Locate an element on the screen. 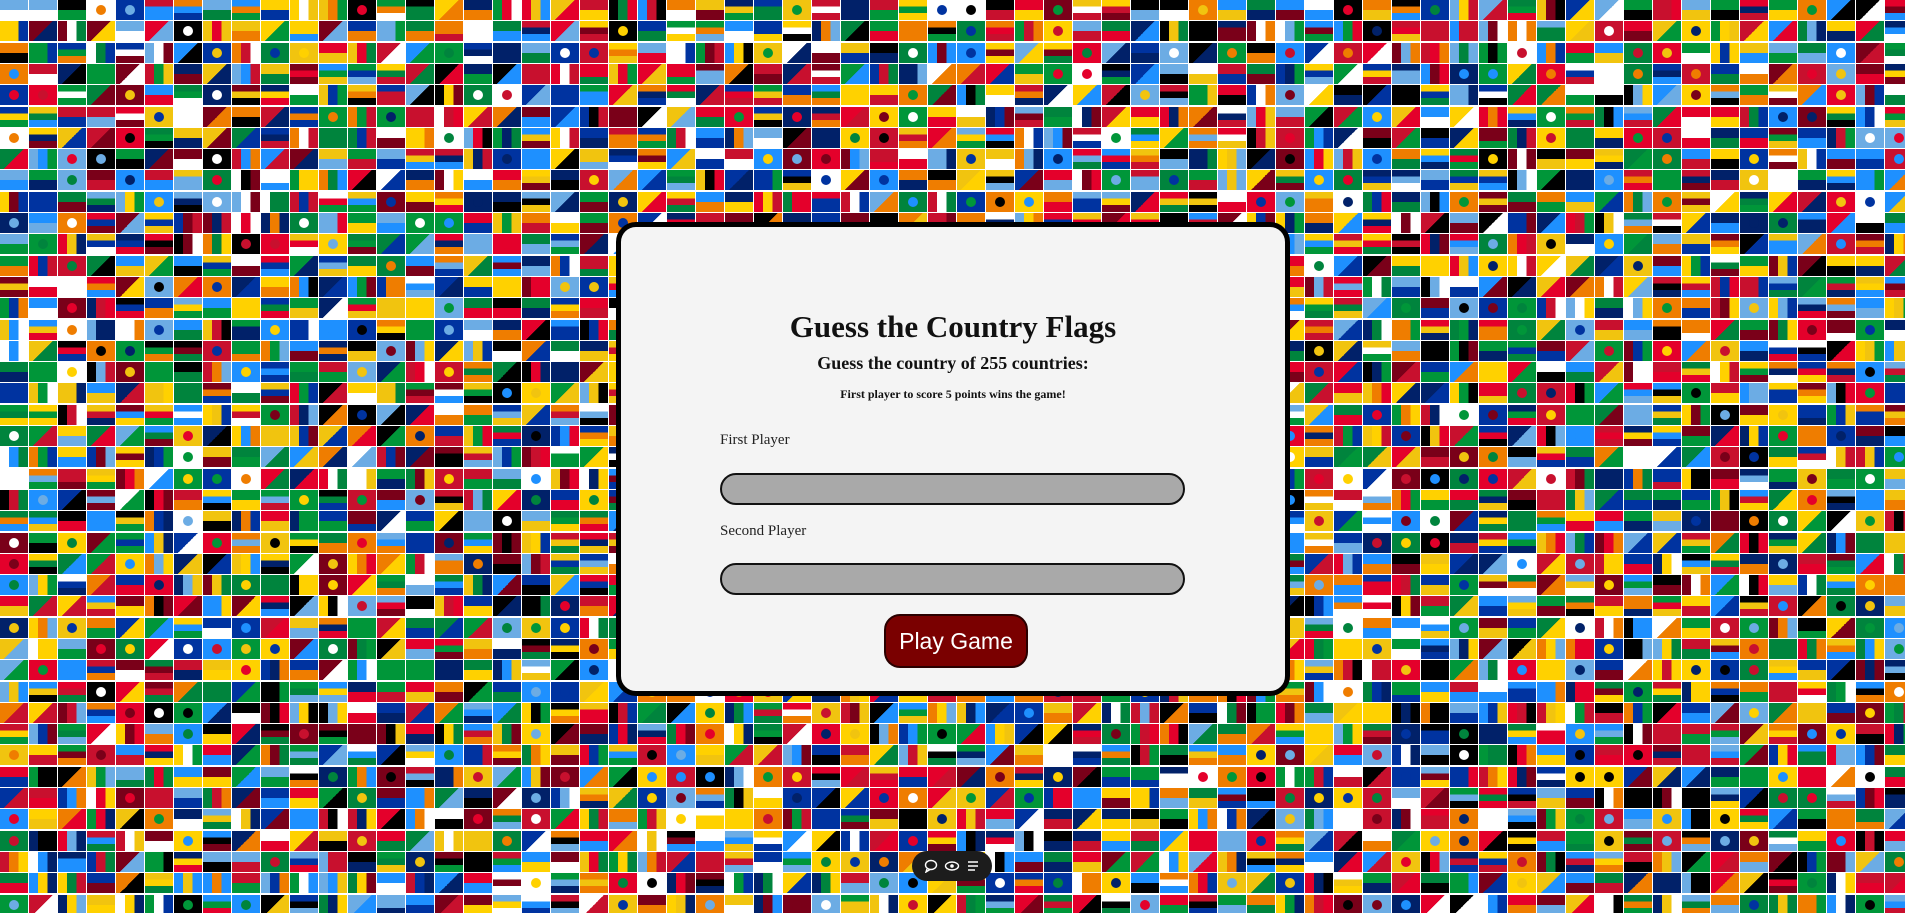  eye-icon is located at coordinates (952, 866).